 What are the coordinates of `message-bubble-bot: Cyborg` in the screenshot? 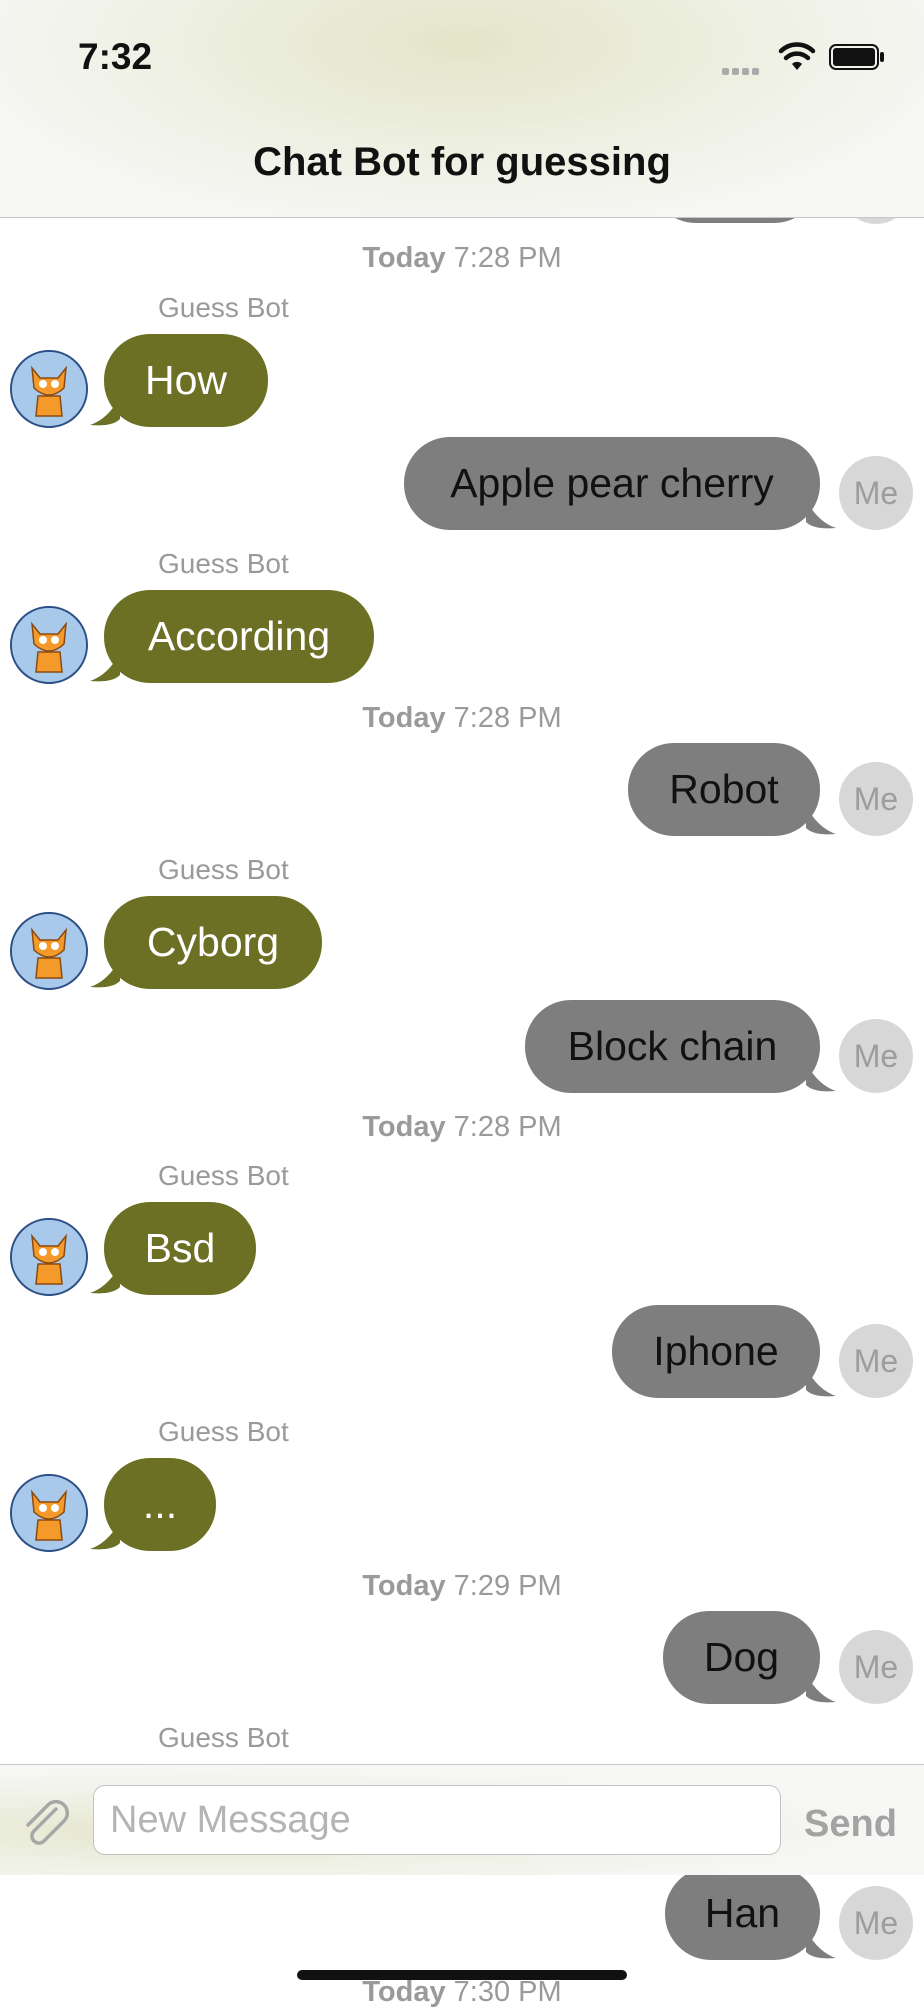 It's located at (213, 942).